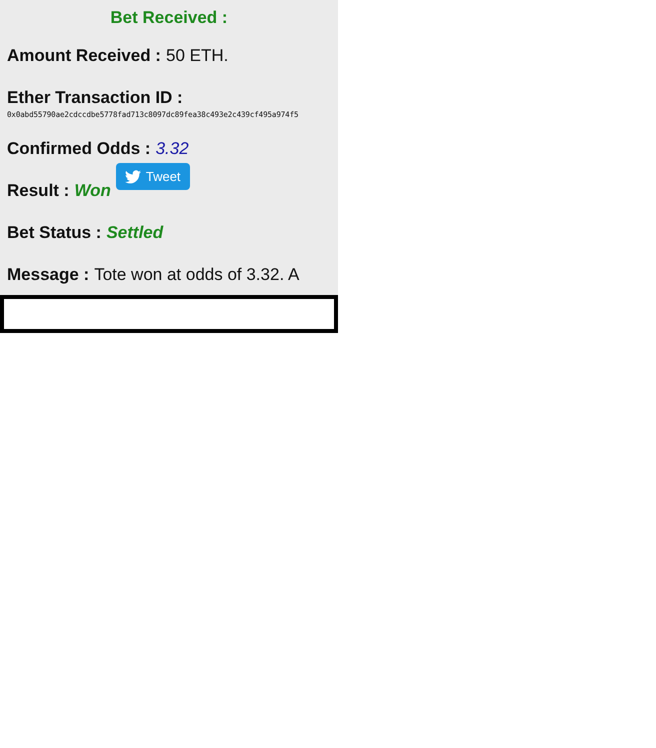  Describe the element at coordinates (169, 18) in the screenshot. I see `panel-title: Bet Received :` at that location.